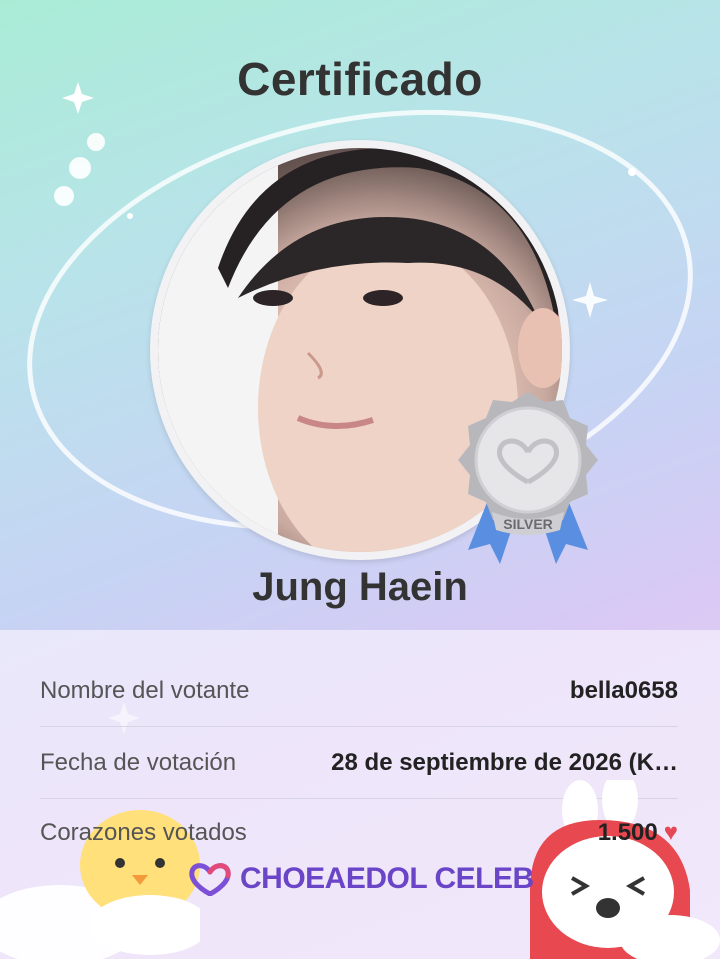 This screenshot has height=959, width=720. Describe the element at coordinates (138, 762) in the screenshot. I see `detail-label: Fecha de votación` at that location.